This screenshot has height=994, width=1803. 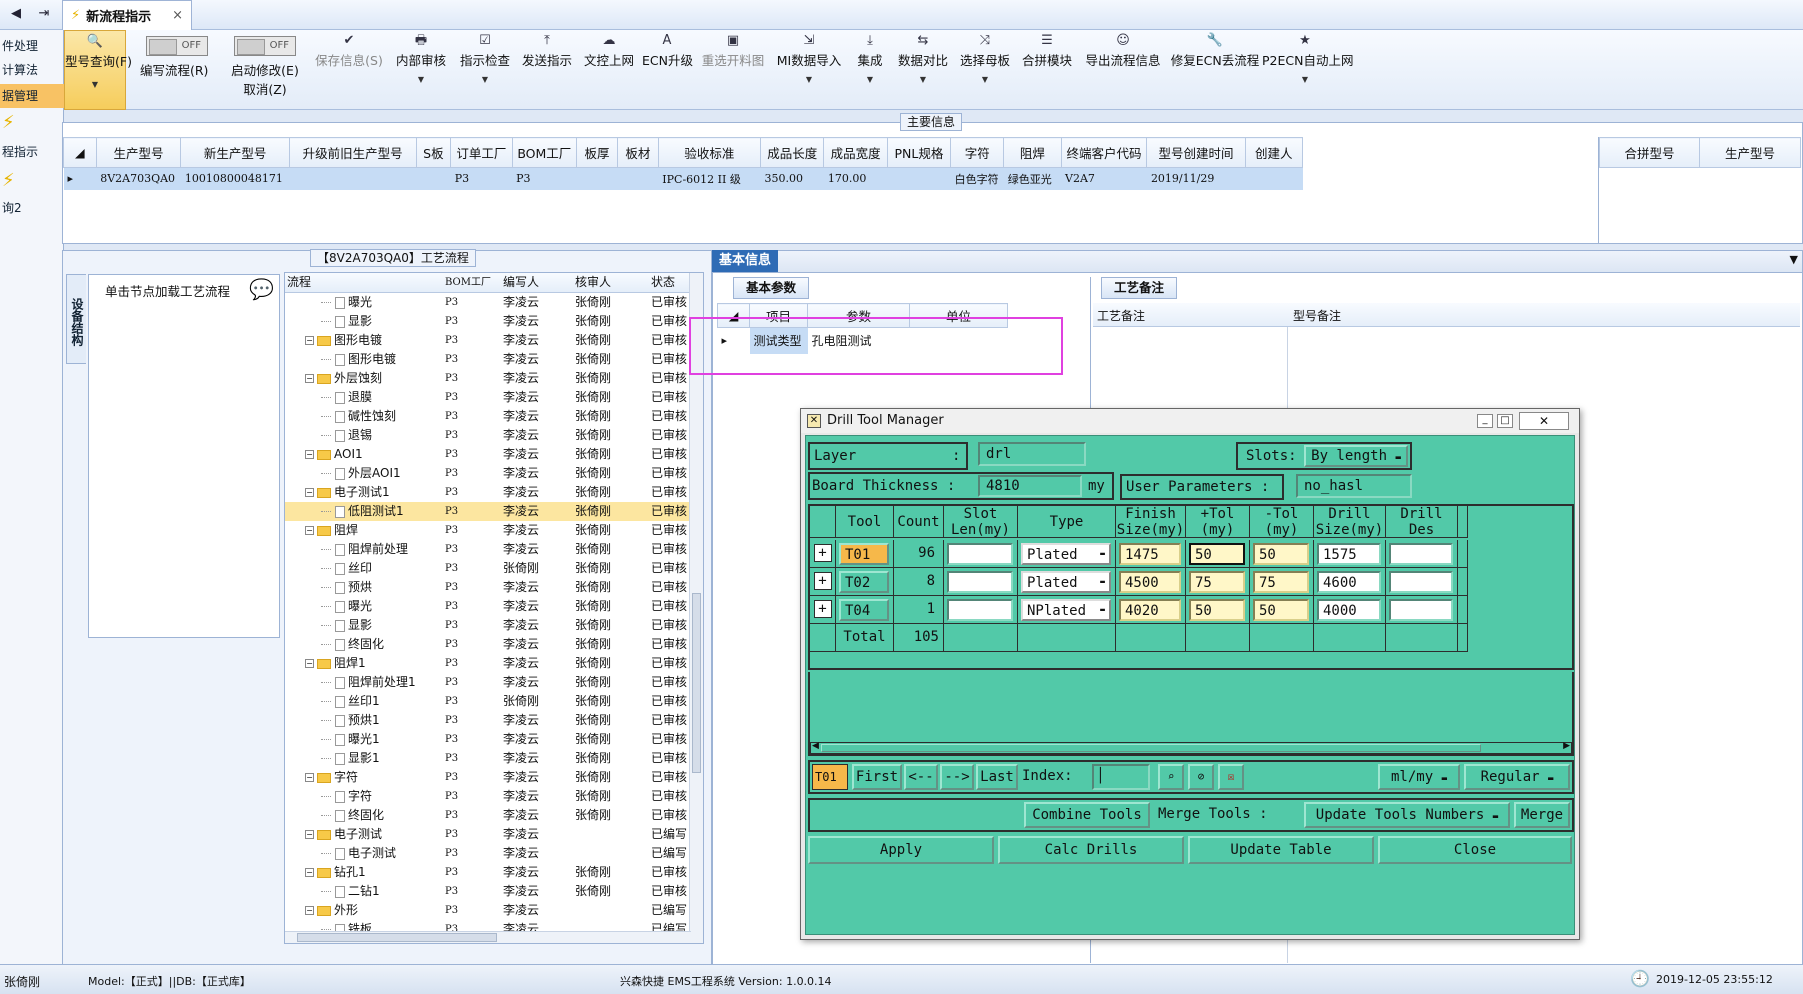 What do you see at coordinates (76, 319) in the screenshot?
I see `vtab-equipment-structure: 设备结构` at bounding box center [76, 319].